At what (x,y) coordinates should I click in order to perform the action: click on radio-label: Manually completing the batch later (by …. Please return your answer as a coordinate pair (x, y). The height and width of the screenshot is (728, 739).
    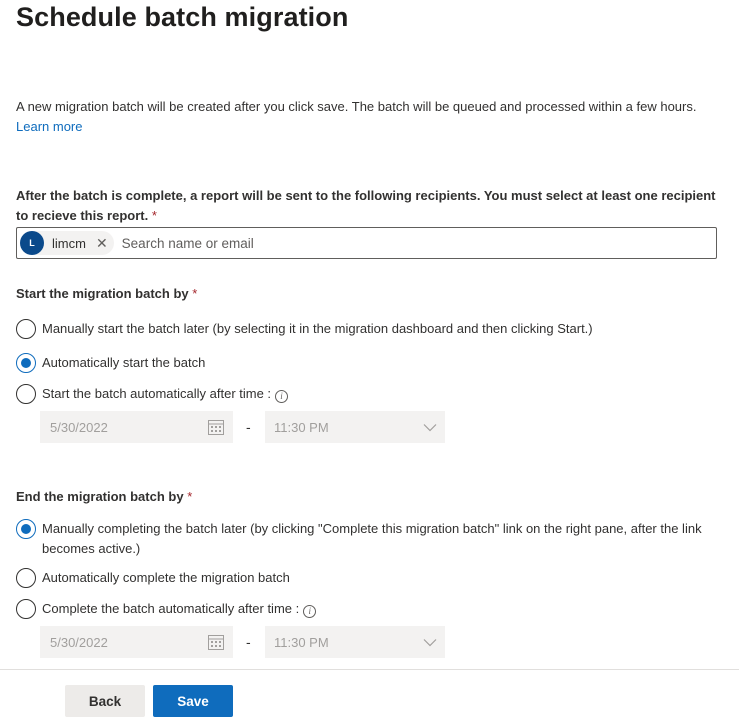
    Looking at the image, I should click on (372, 538).